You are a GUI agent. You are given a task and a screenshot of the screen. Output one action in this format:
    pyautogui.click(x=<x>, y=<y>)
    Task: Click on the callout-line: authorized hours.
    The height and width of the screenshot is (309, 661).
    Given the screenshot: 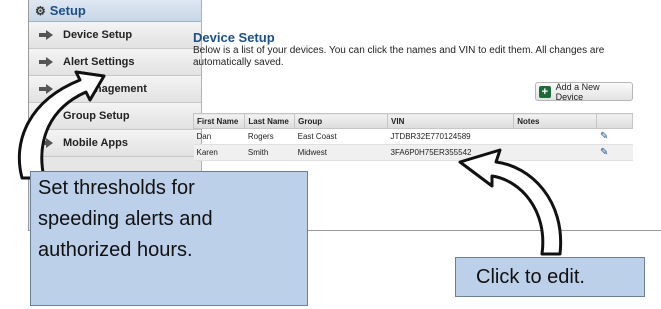 What is the action you would take?
    pyautogui.click(x=115, y=250)
    